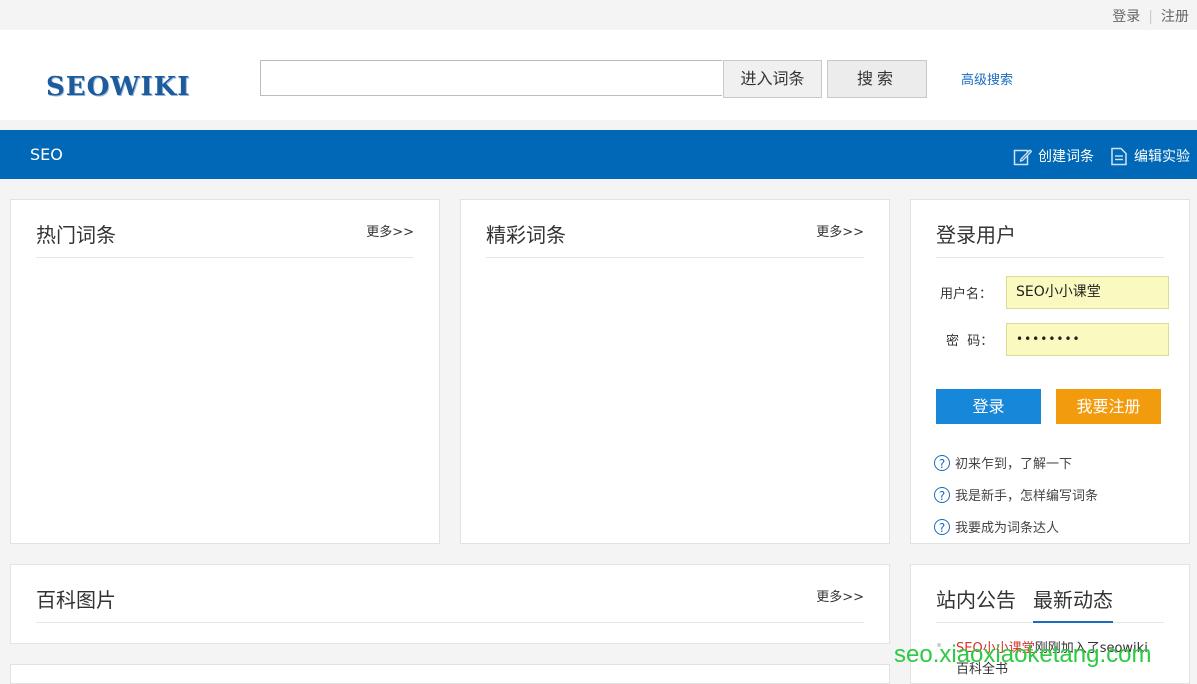 The image size is (1197, 684). Describe the element at coordinates (840, 595) in the screenshot. I see `pictures-more-link: 更多>>` at that location.